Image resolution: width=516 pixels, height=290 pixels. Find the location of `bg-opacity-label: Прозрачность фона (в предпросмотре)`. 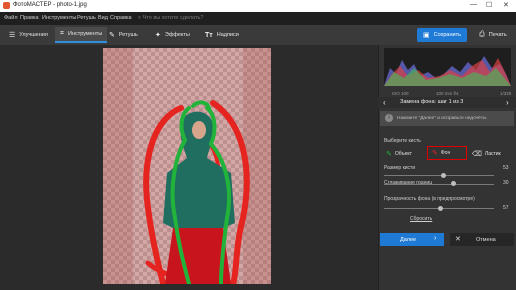

bg-opacity-label: Прозрачность фона (в предпросмотре) is located at coordinates (429, 199).